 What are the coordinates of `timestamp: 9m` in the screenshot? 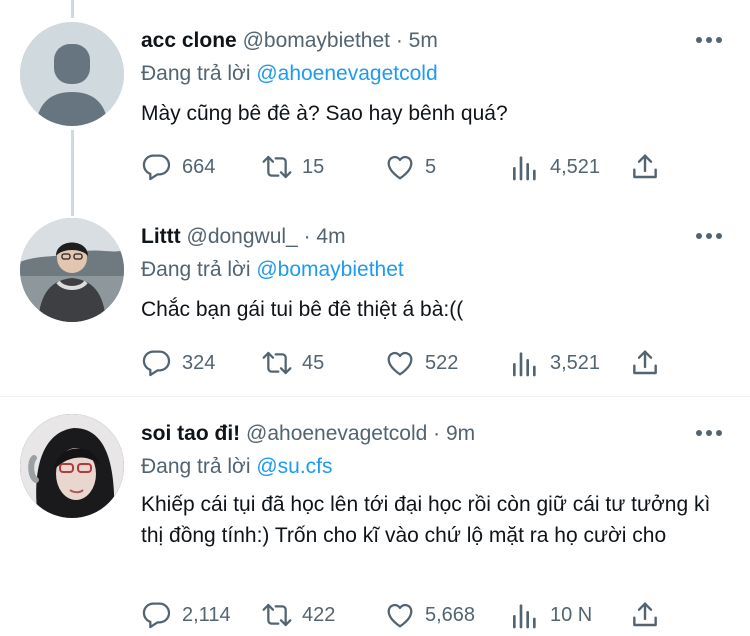 It's located at (460, 433).